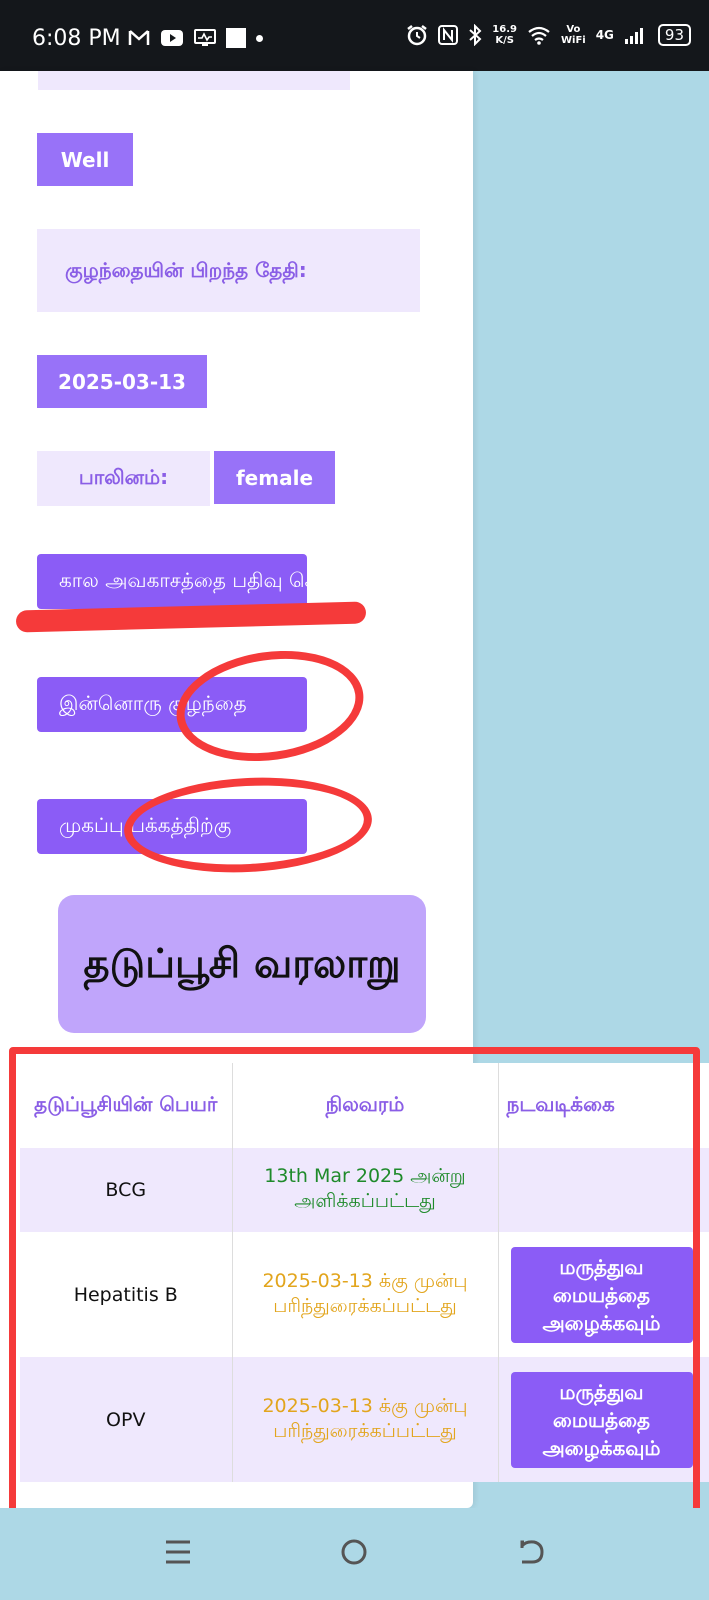  I want to click on back-icon, so click(532, 1552).